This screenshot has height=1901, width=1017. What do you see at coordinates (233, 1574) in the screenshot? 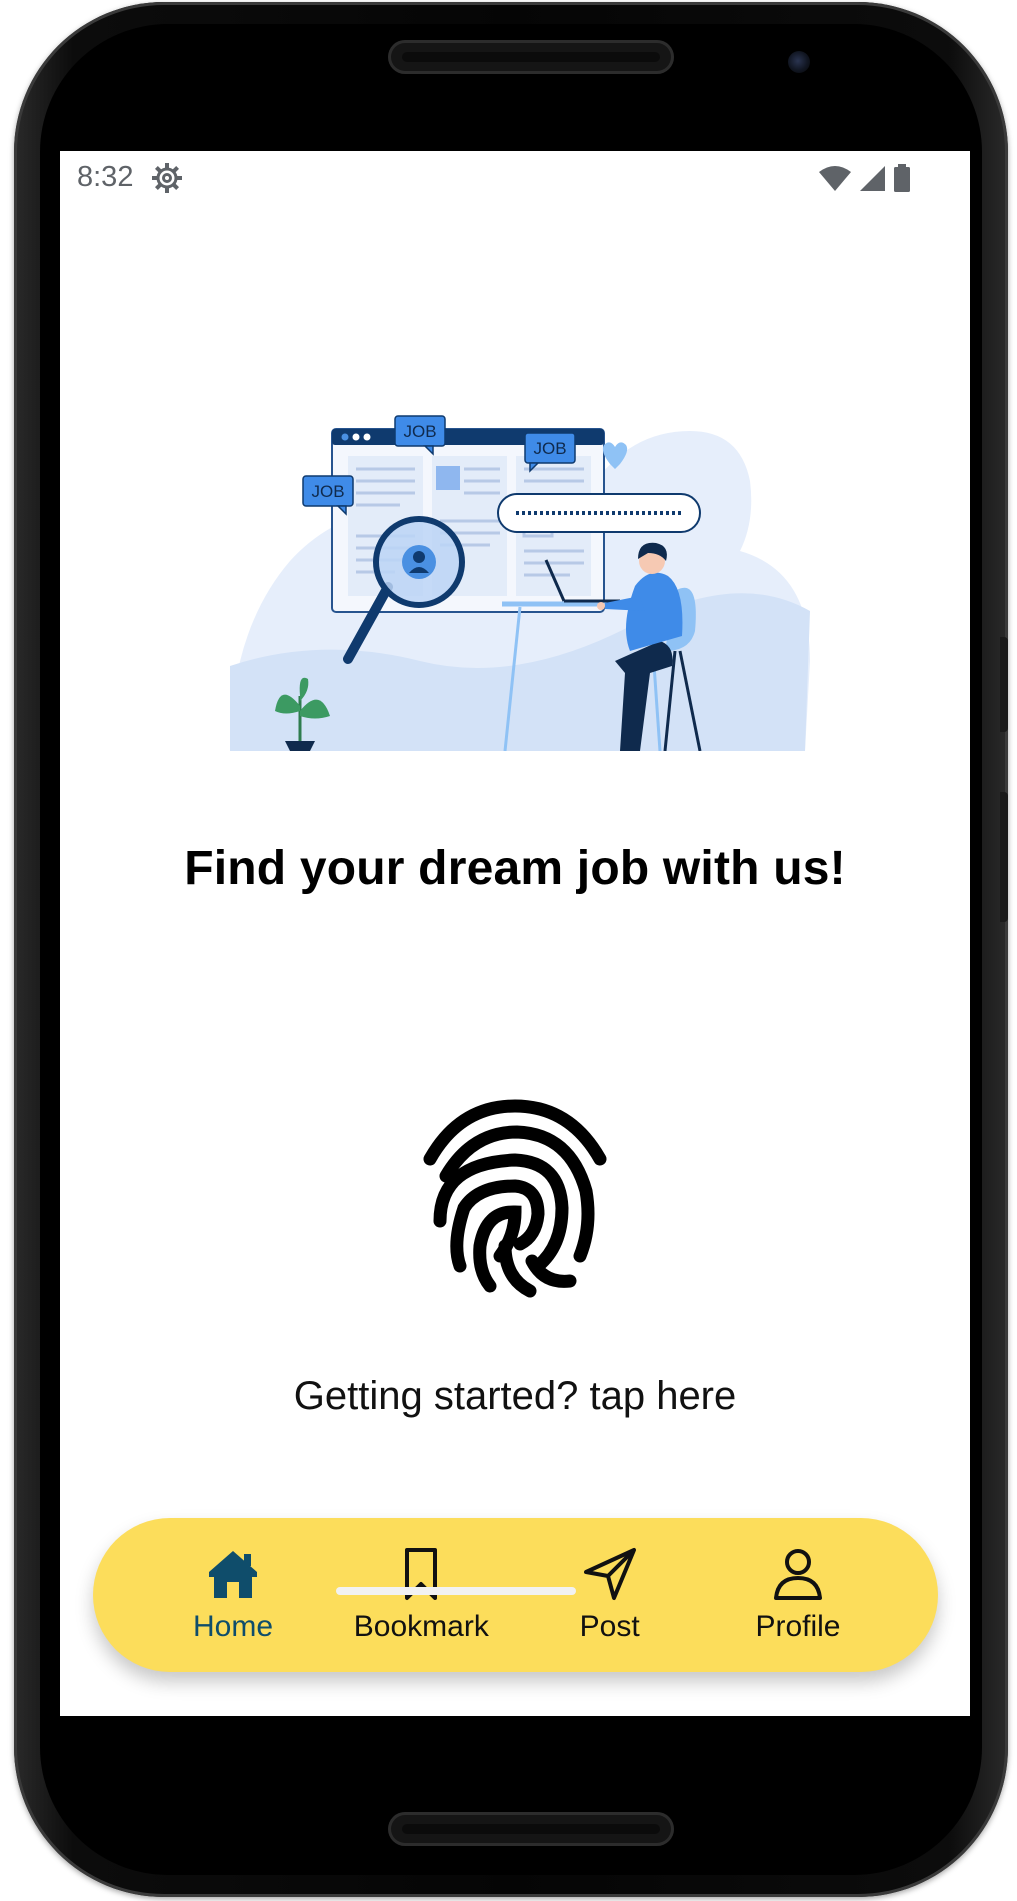
I see `home-icon` at bounding box center [233, 1574].